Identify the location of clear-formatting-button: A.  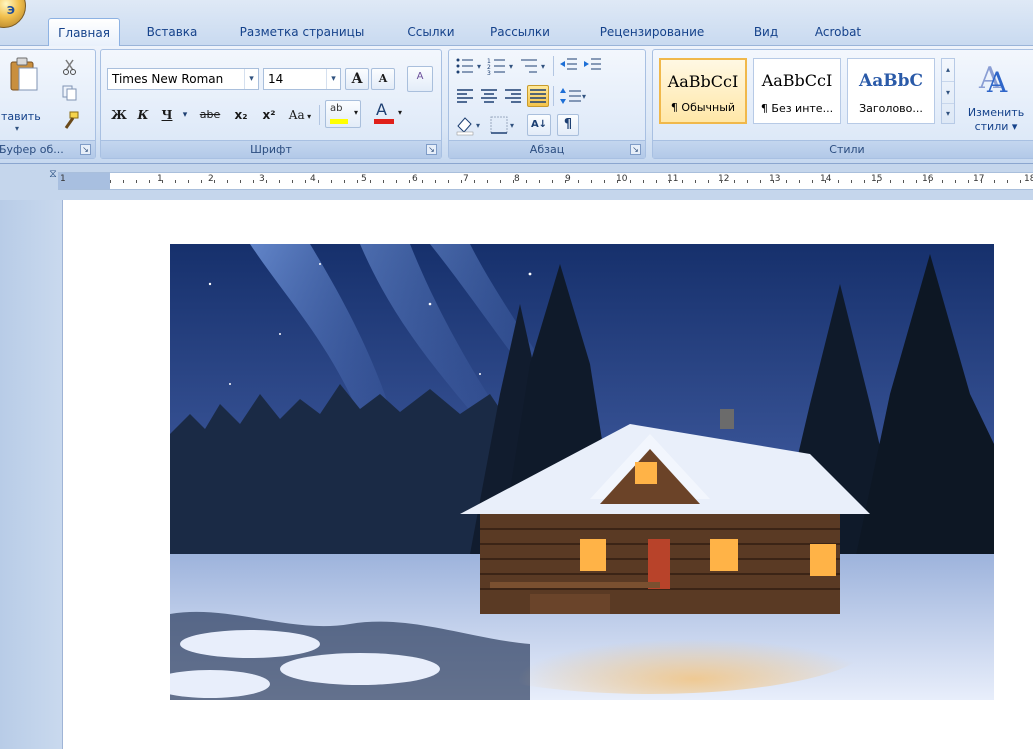
(420, 79).